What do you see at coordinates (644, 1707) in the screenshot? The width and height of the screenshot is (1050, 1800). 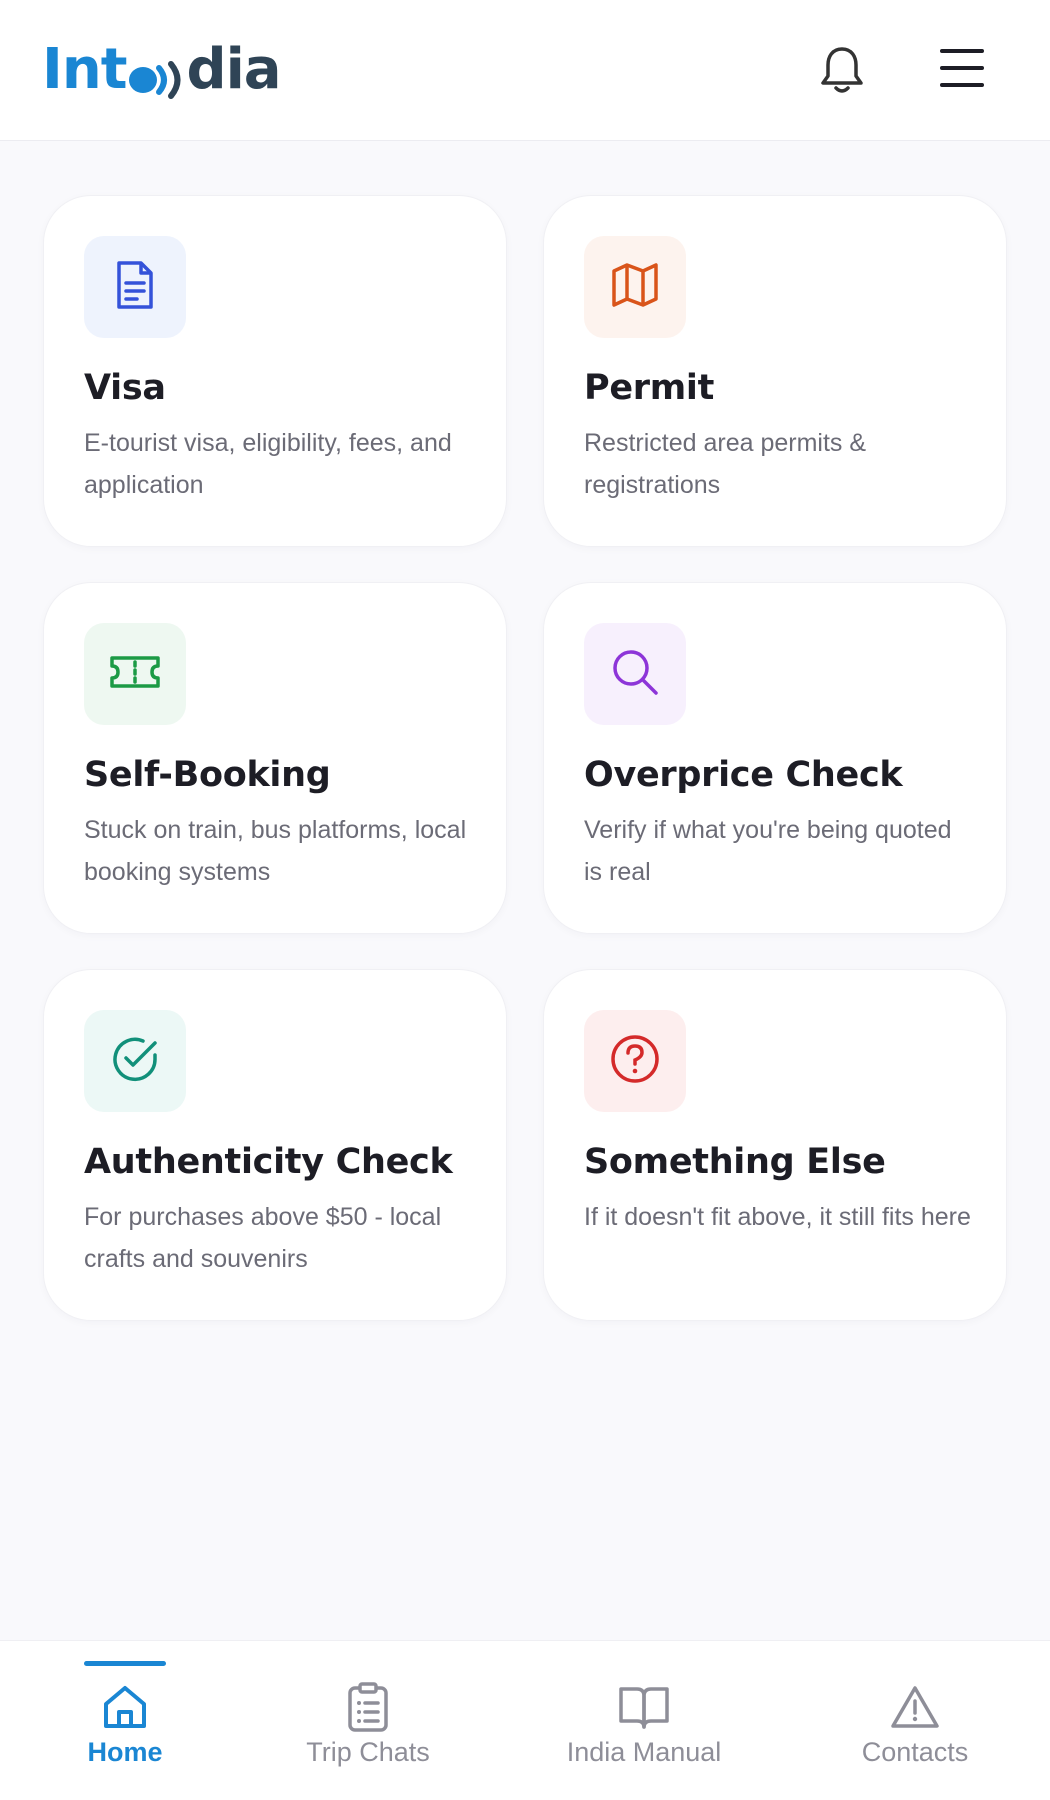 I see `book-icon` at bounding box center [644, 1707].